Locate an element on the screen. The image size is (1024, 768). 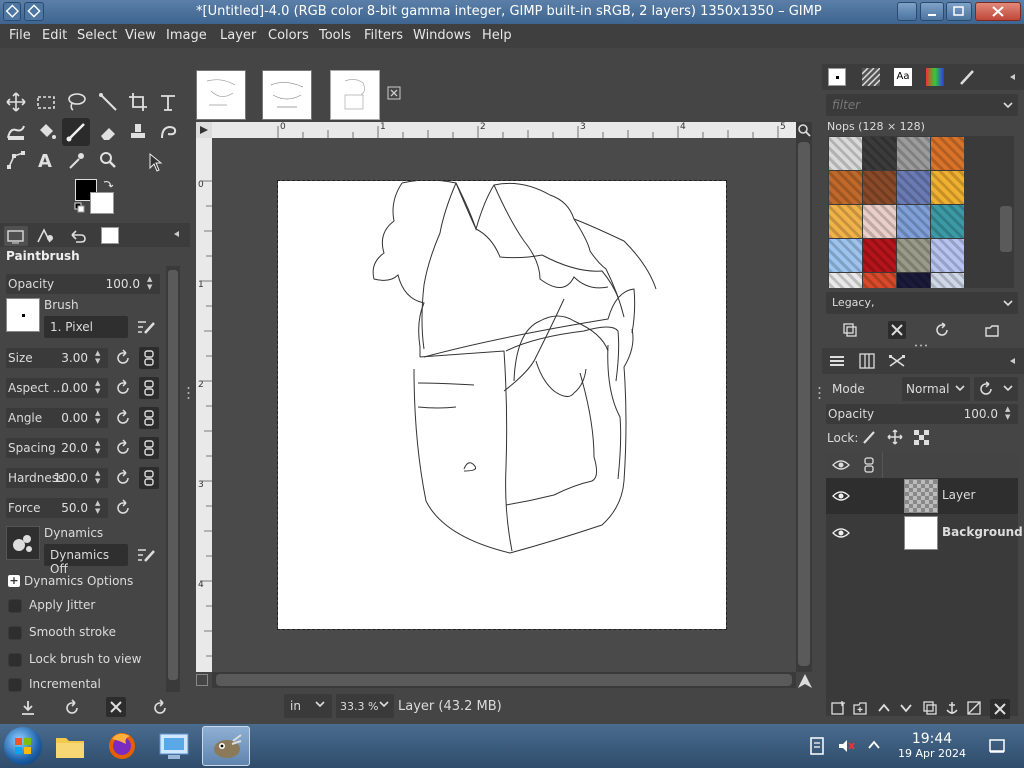
transform-tool-icon is located at coordinates (168, 102).